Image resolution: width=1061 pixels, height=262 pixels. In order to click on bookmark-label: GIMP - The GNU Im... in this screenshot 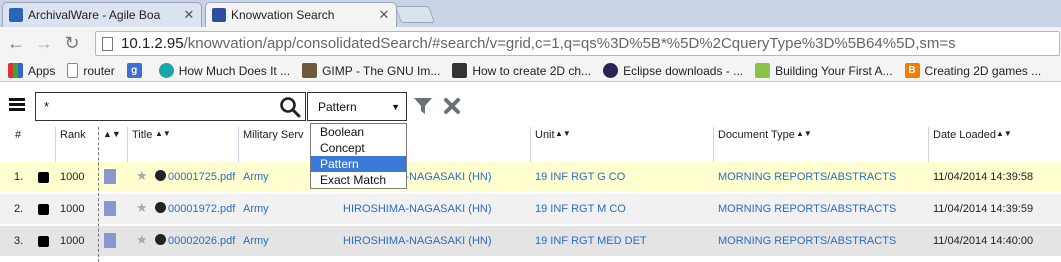, I will do `click(381, 70)`.